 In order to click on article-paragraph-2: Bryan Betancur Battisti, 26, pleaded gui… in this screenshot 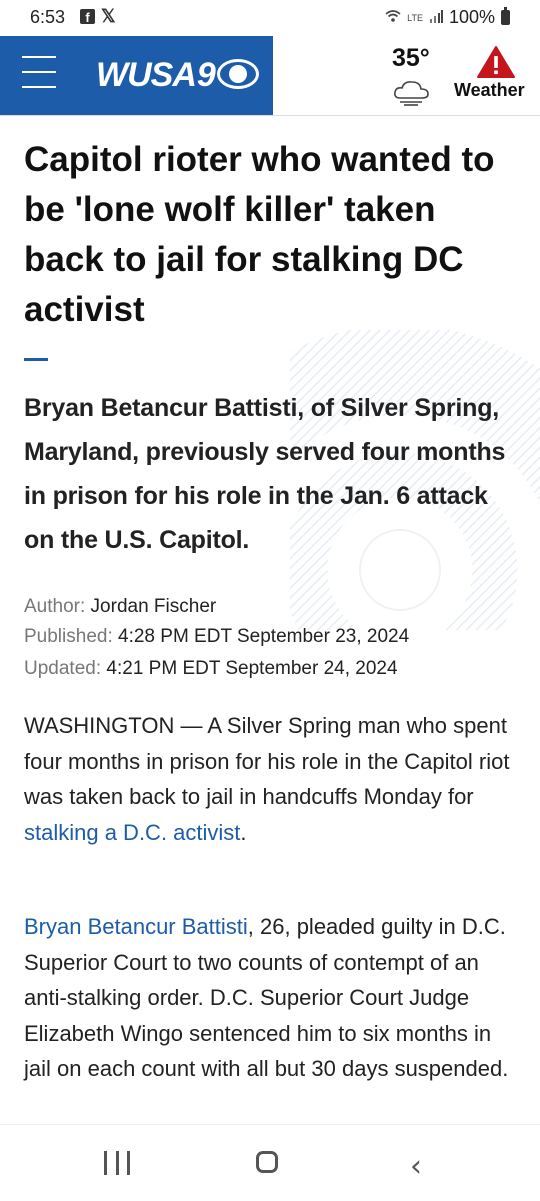, I will do `click(271, 998)`.